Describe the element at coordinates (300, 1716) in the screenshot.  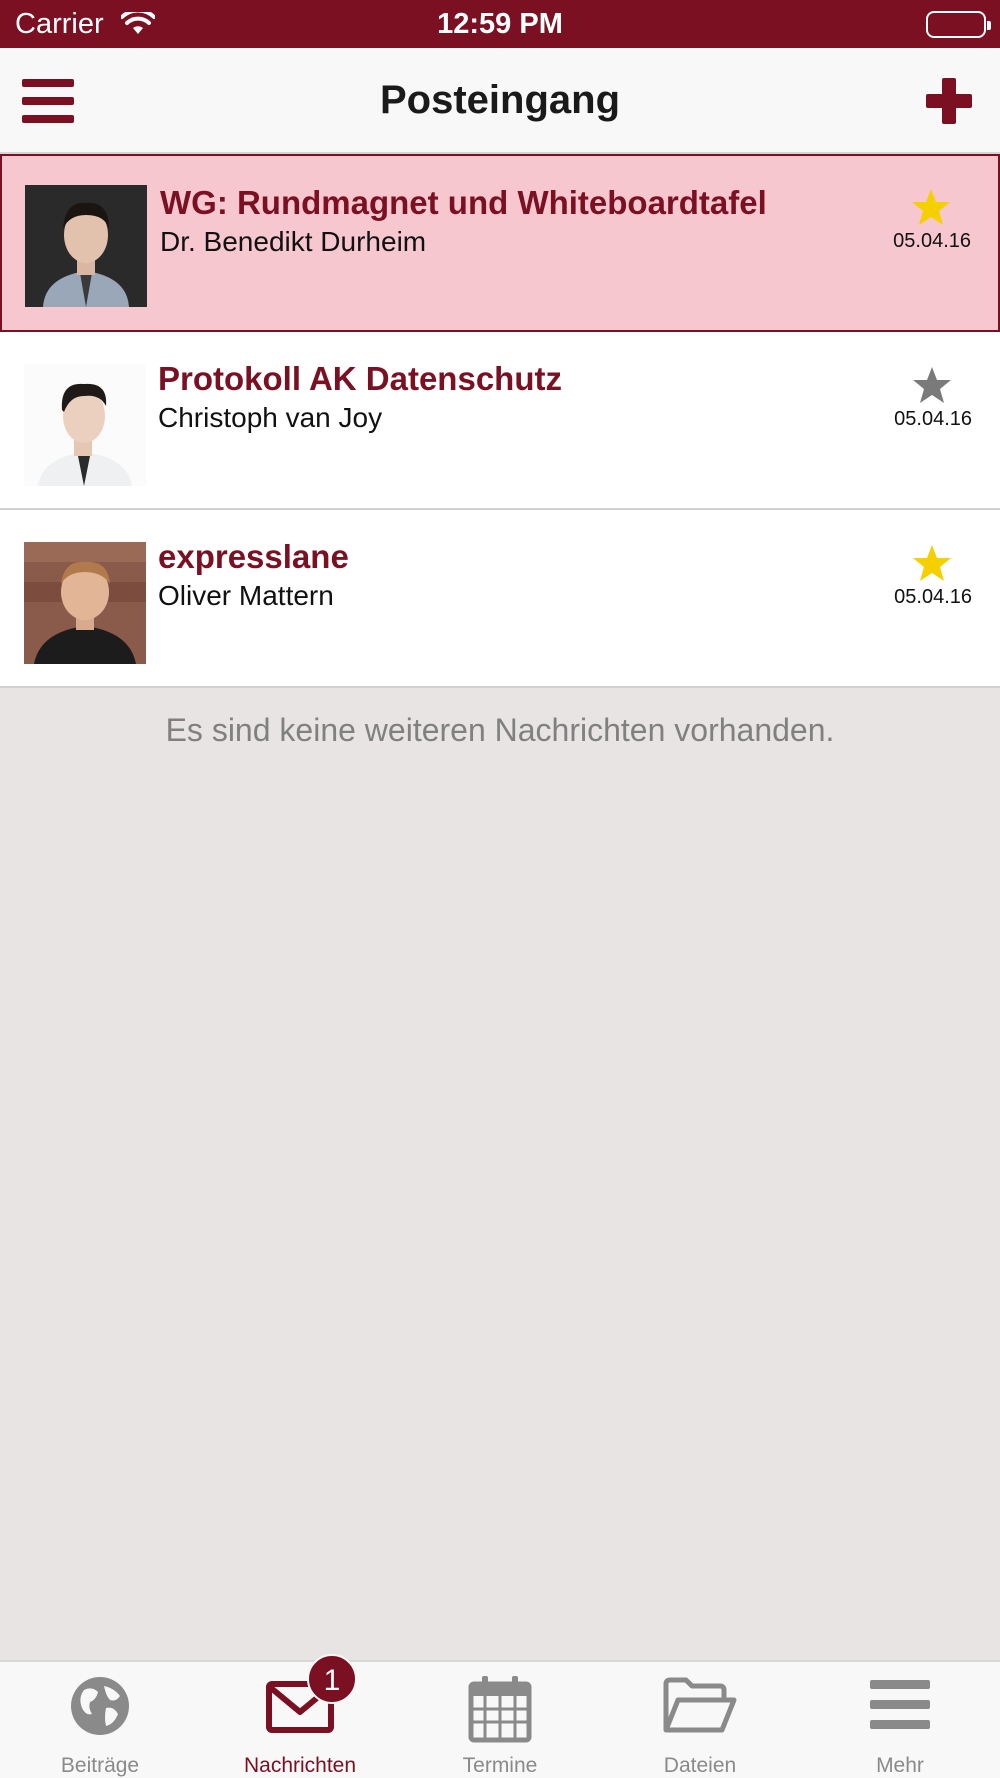
I see `tab-nachrichten: 1 Nachrichten` at that location.